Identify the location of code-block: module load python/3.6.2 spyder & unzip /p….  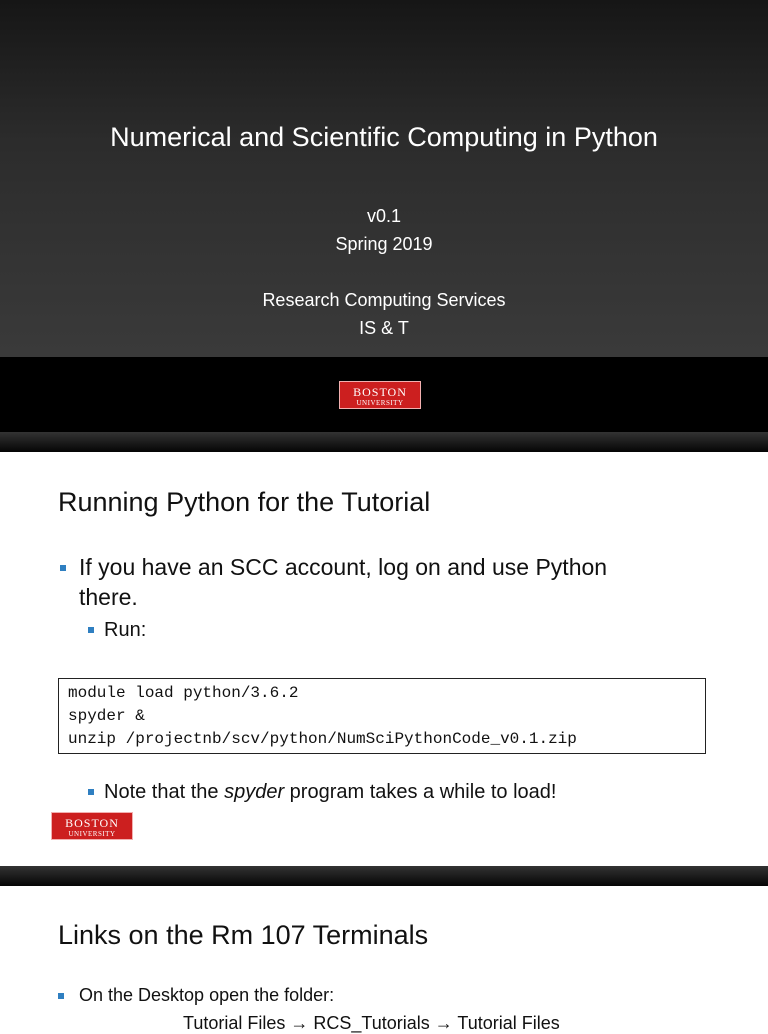
(382, 716).